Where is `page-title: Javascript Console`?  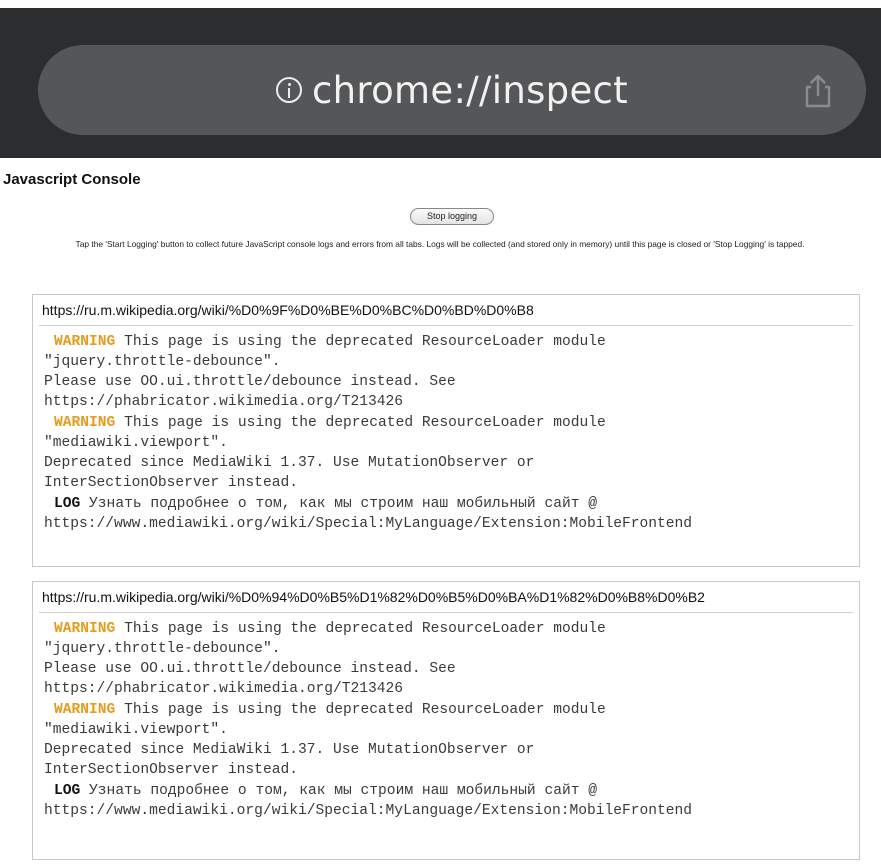 page-title: Javascript Console is located at coordinates (72, 179).